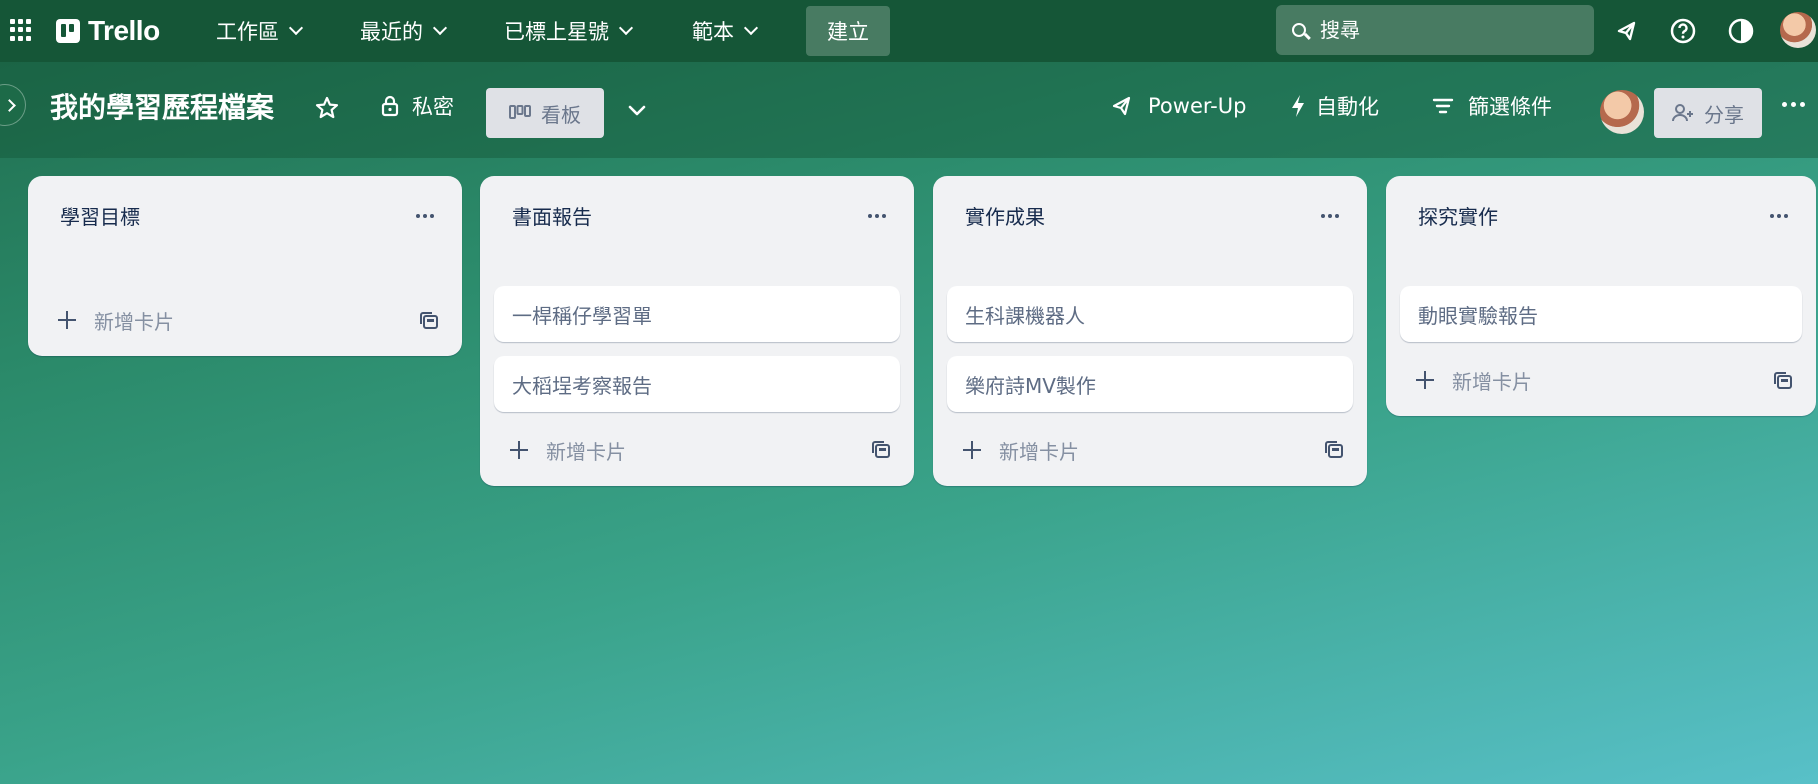 The width and height of the screenshot is (1818, 784). Describe the element at coordinates (390, 106) in the screenshot. I see `lock-icon` at that location.